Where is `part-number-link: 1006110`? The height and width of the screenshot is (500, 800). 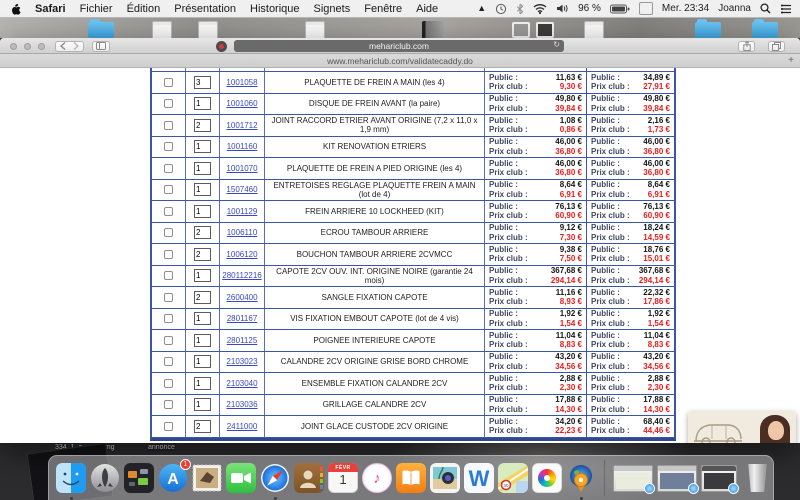 part-number-link: 1006110 is located at coordinates (242, 232).